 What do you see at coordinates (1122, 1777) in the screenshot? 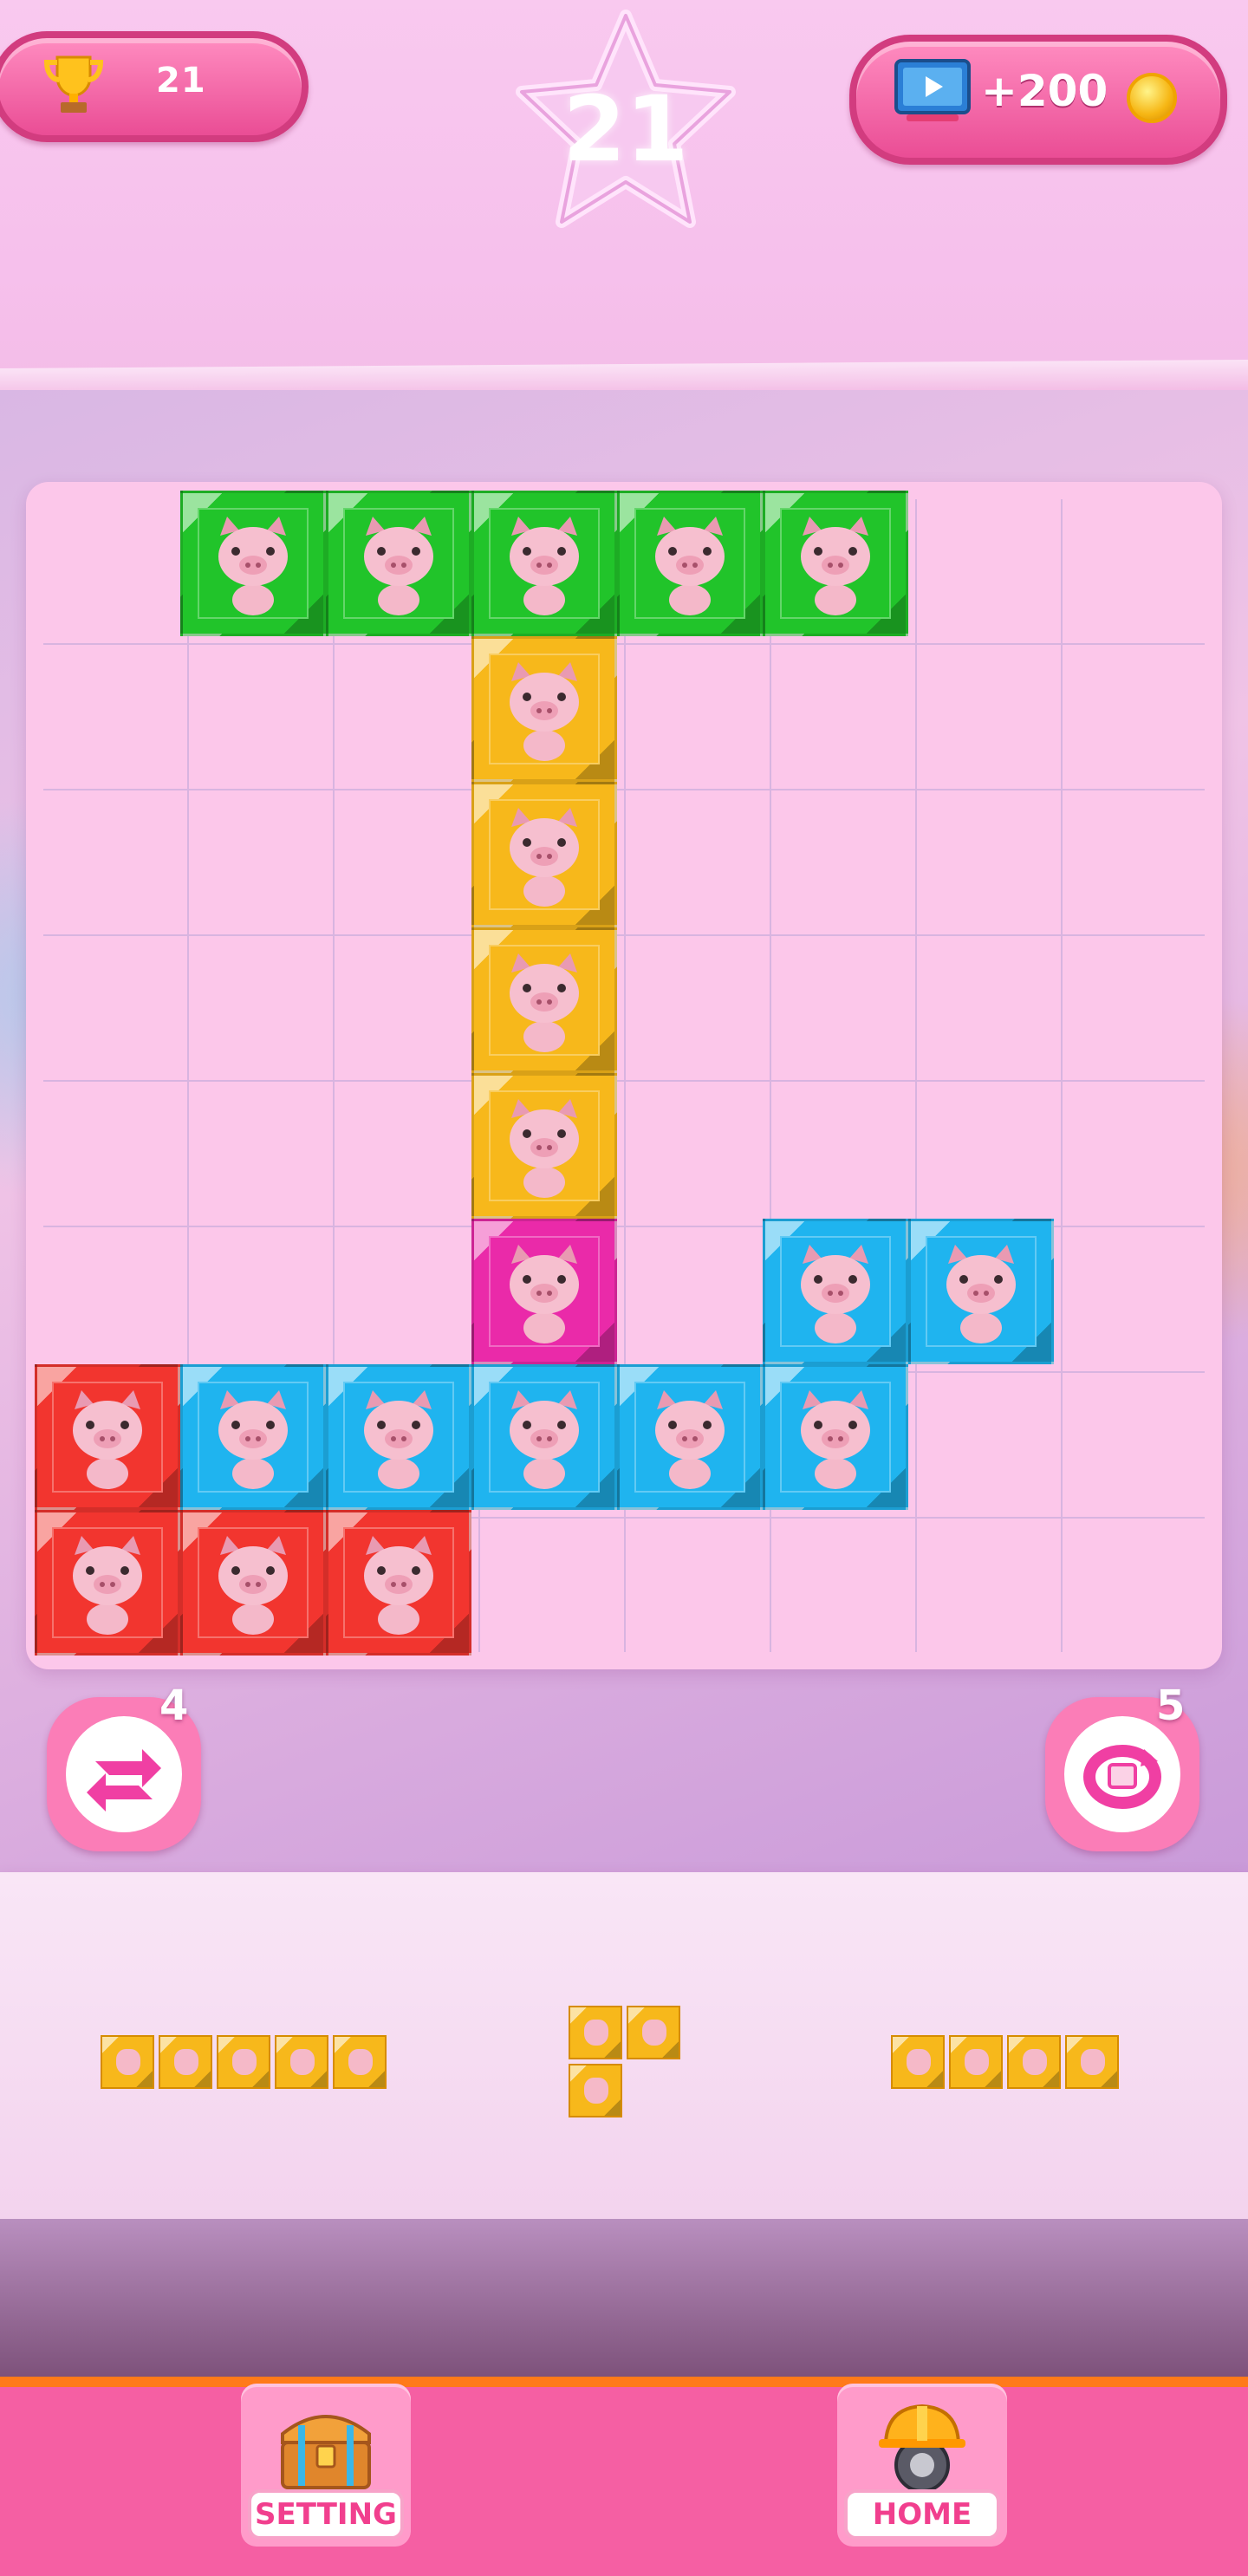
I see `rotate-icon` at bounding box center [1122, 1777].